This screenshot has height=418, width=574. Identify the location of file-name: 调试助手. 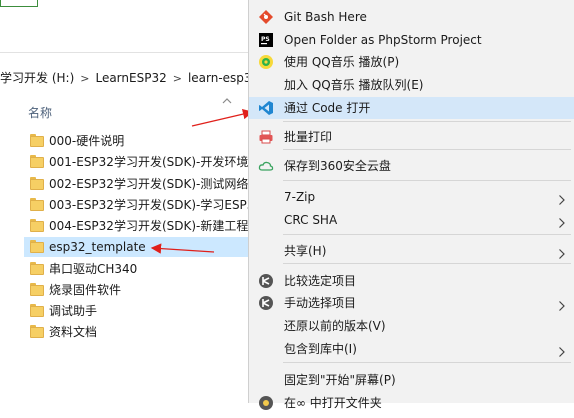
(73, 311).